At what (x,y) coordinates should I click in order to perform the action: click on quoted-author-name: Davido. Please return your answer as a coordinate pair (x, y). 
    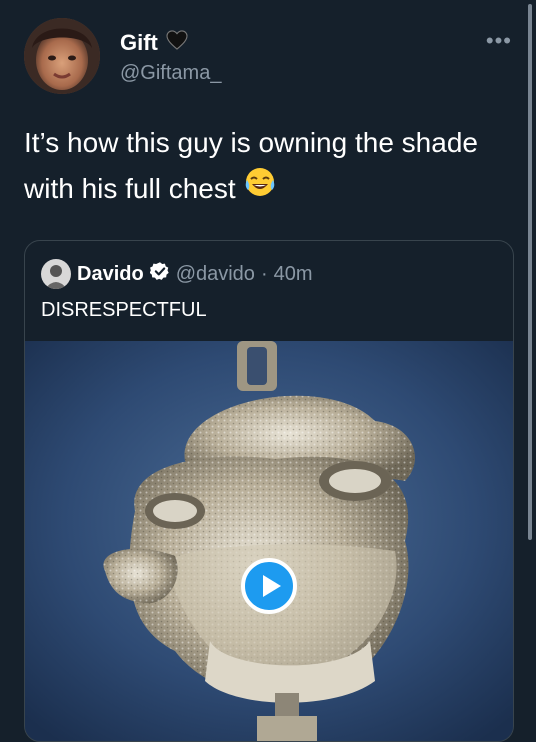
    Looking at the image, I should click on (110, 274).